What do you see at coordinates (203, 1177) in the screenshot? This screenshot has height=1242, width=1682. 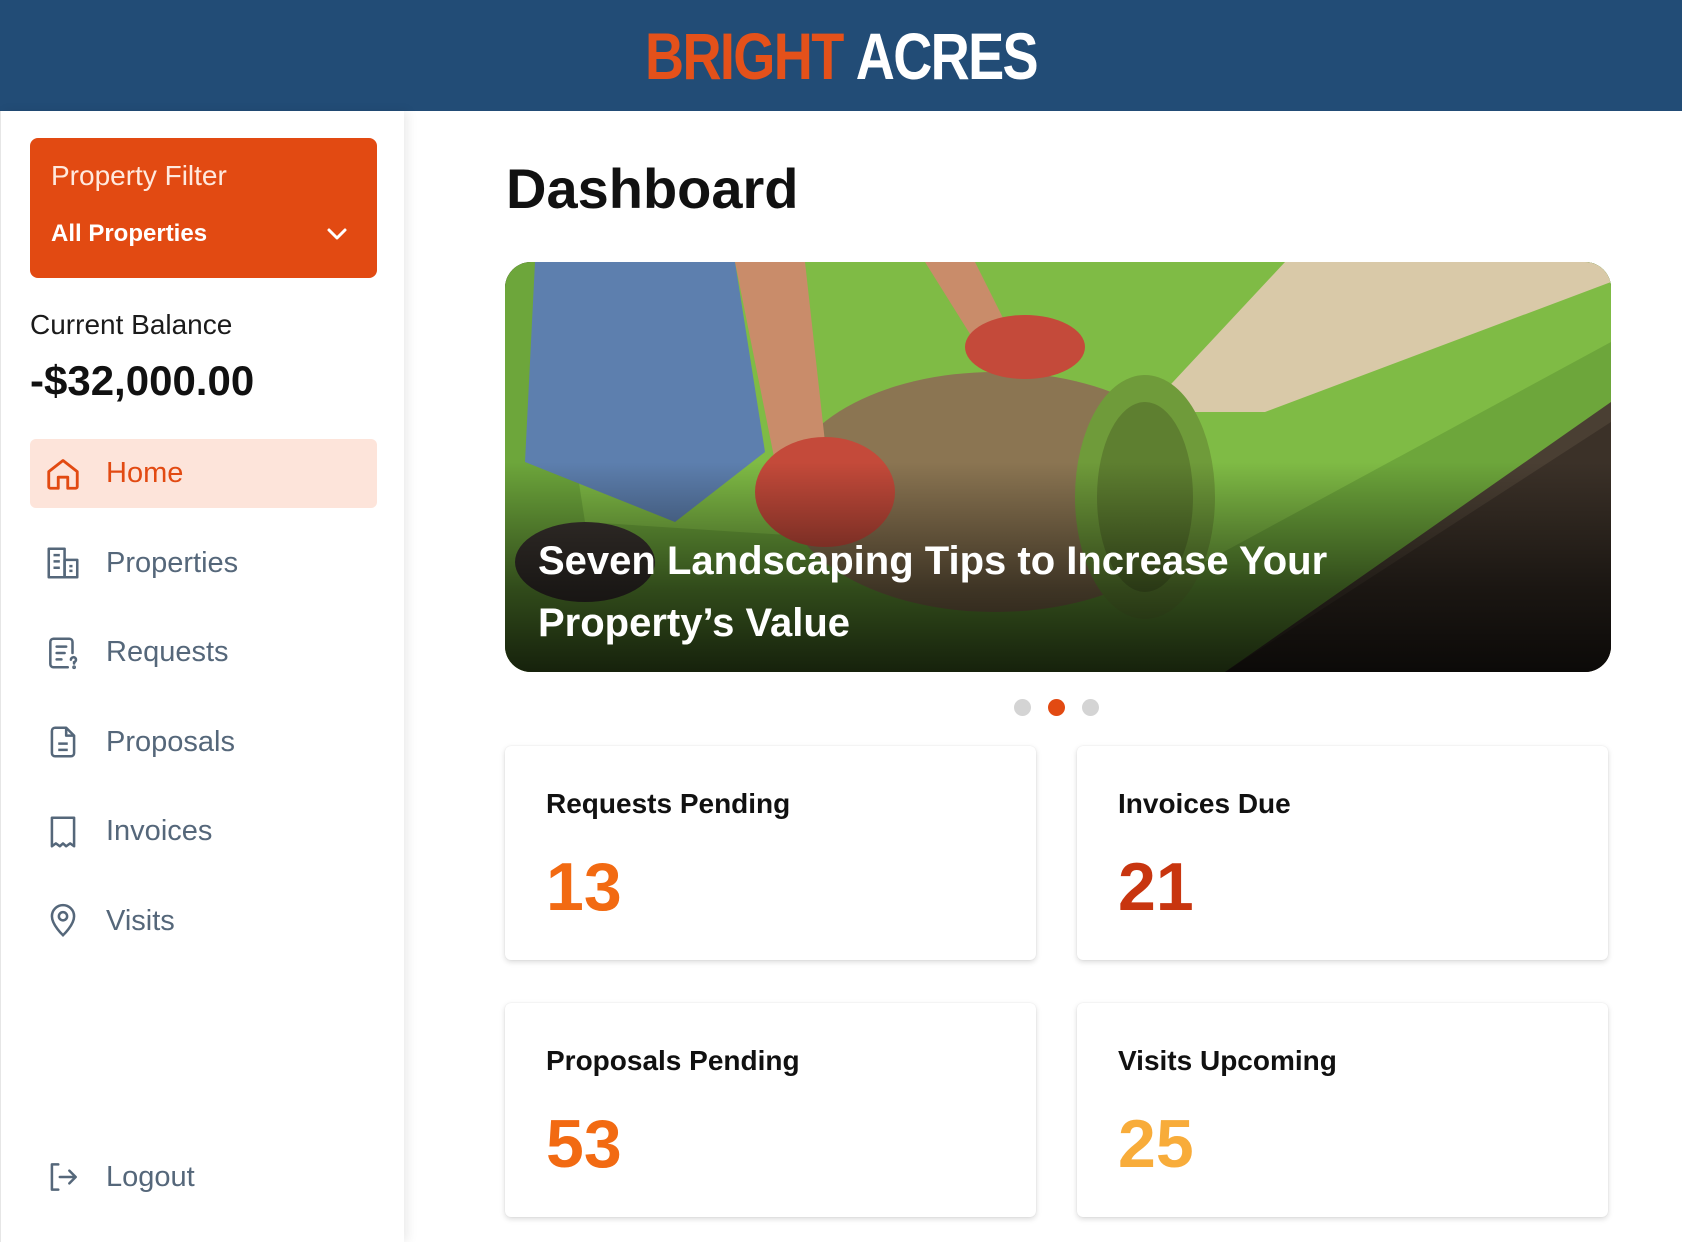 I see `logout-button: Logout` at bounding box center [203, 1177].